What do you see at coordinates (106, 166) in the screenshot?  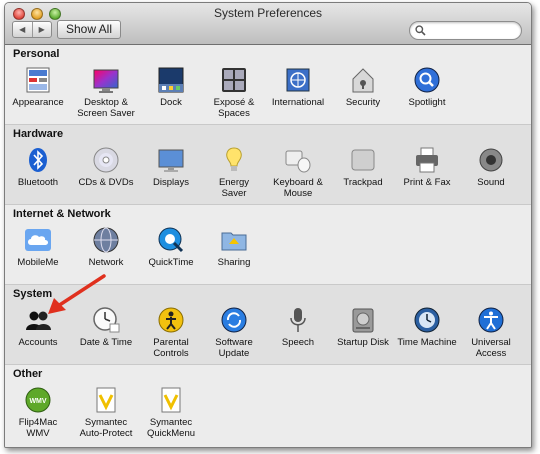 I see `pref-cds-dvds: CDs & DVDs` at bounding box center [106, 166].